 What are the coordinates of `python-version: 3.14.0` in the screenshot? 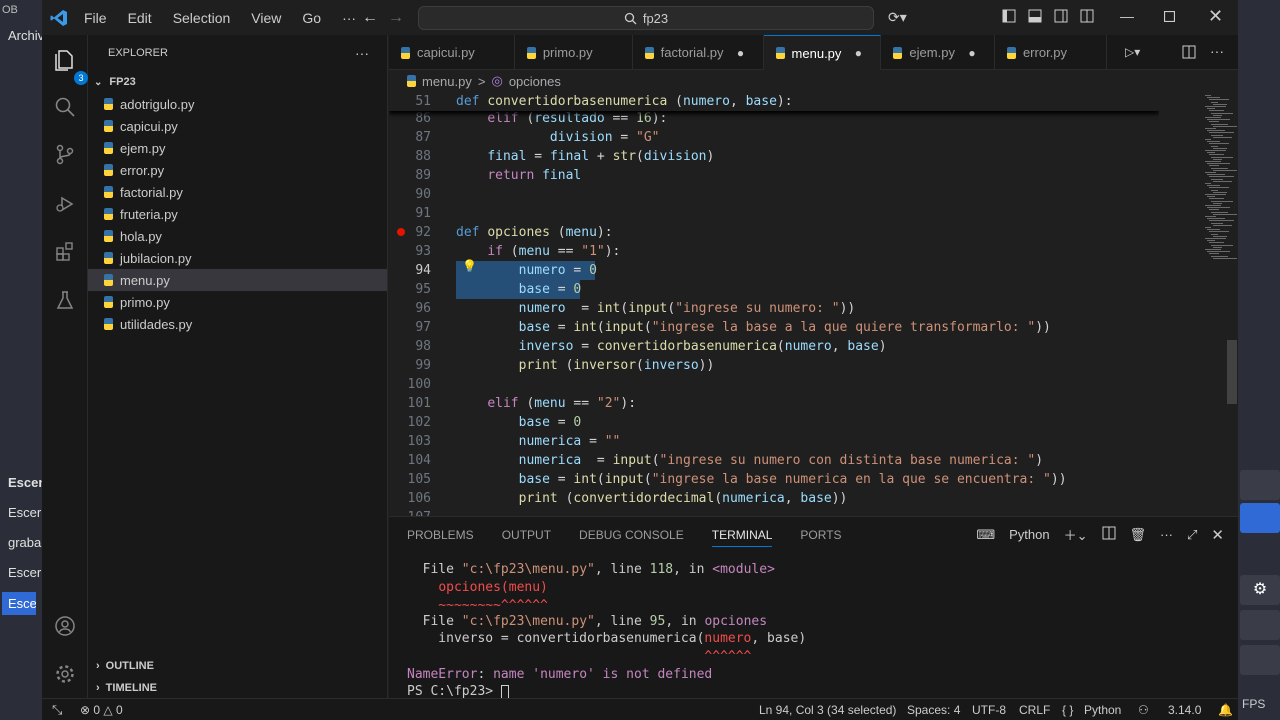 It's located at (1184, 710).